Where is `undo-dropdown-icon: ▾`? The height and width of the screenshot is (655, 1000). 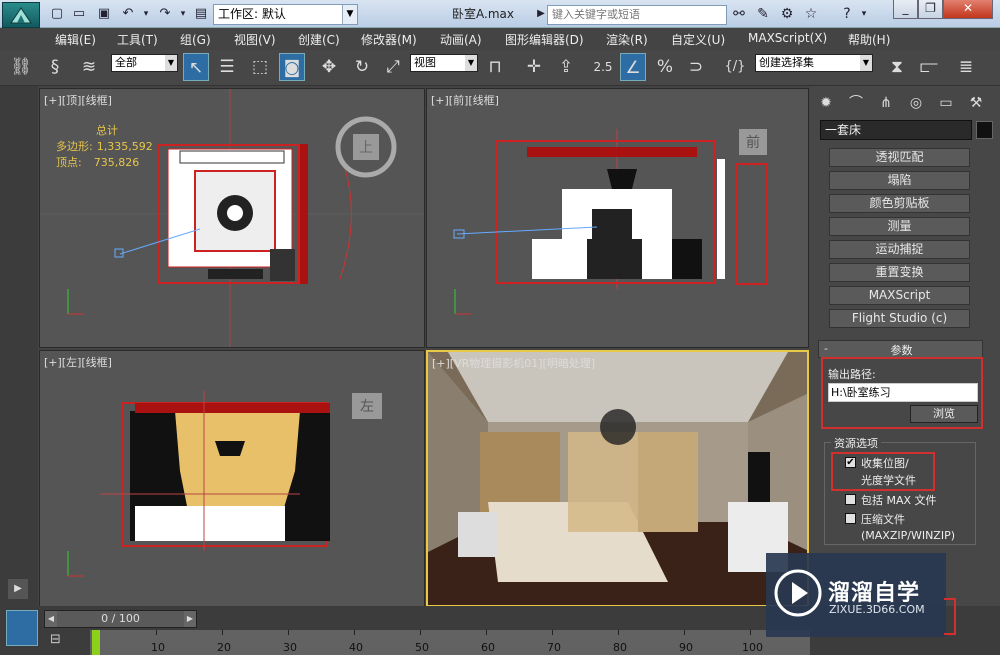 undo-dropdown-icon: ▾ is located at coordinates (146, 14).